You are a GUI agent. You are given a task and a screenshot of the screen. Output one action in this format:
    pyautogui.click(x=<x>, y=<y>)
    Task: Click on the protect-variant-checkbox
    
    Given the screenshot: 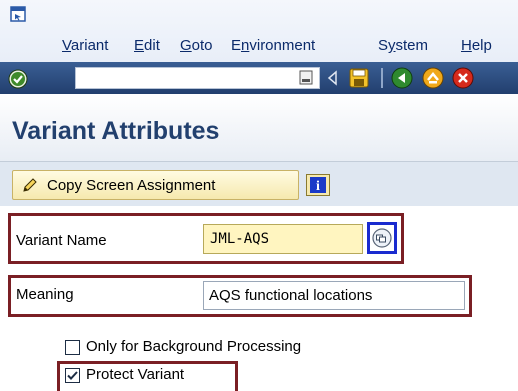 What is the action you would take?
    pyautogui.click(x=72, y=375)
    